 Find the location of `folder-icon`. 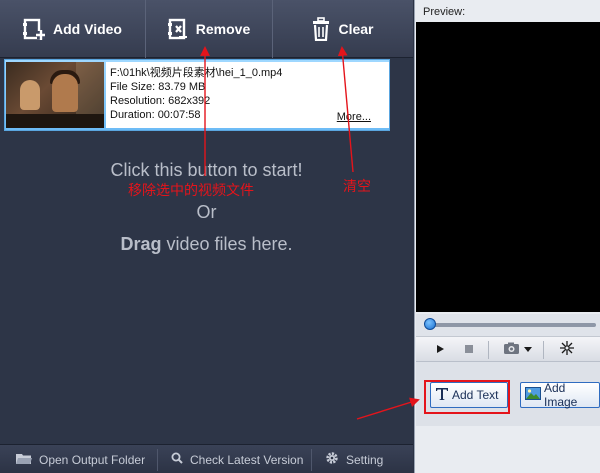

folder-icon is located at coordinates (24, 460).